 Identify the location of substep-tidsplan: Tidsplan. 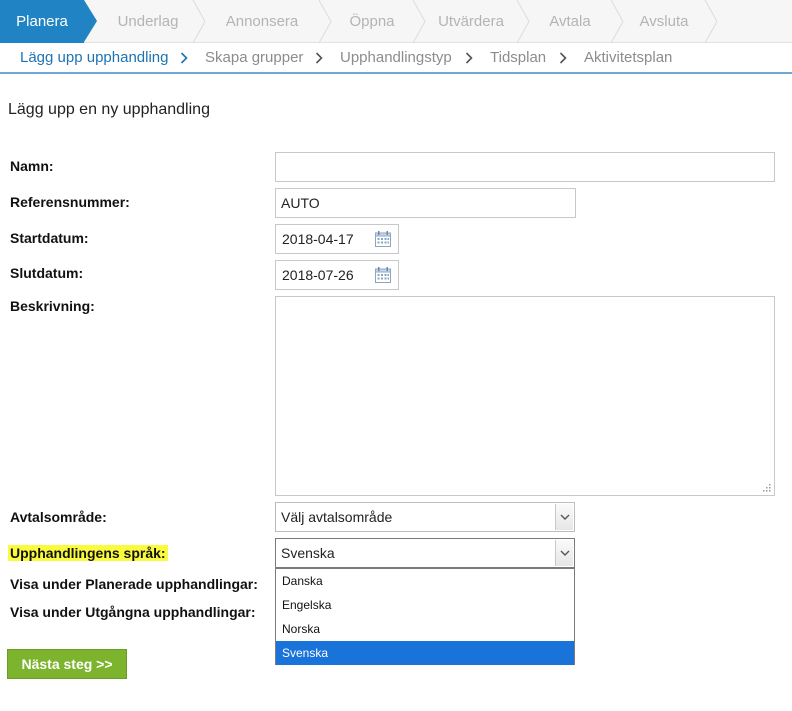
(518, 57).